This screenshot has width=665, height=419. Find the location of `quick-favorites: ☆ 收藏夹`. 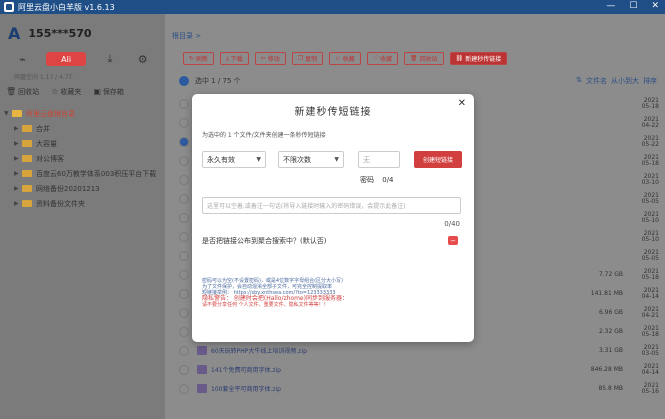

quick-favorites: ☆ 收藏夹 is located at coordinates (66, 92).